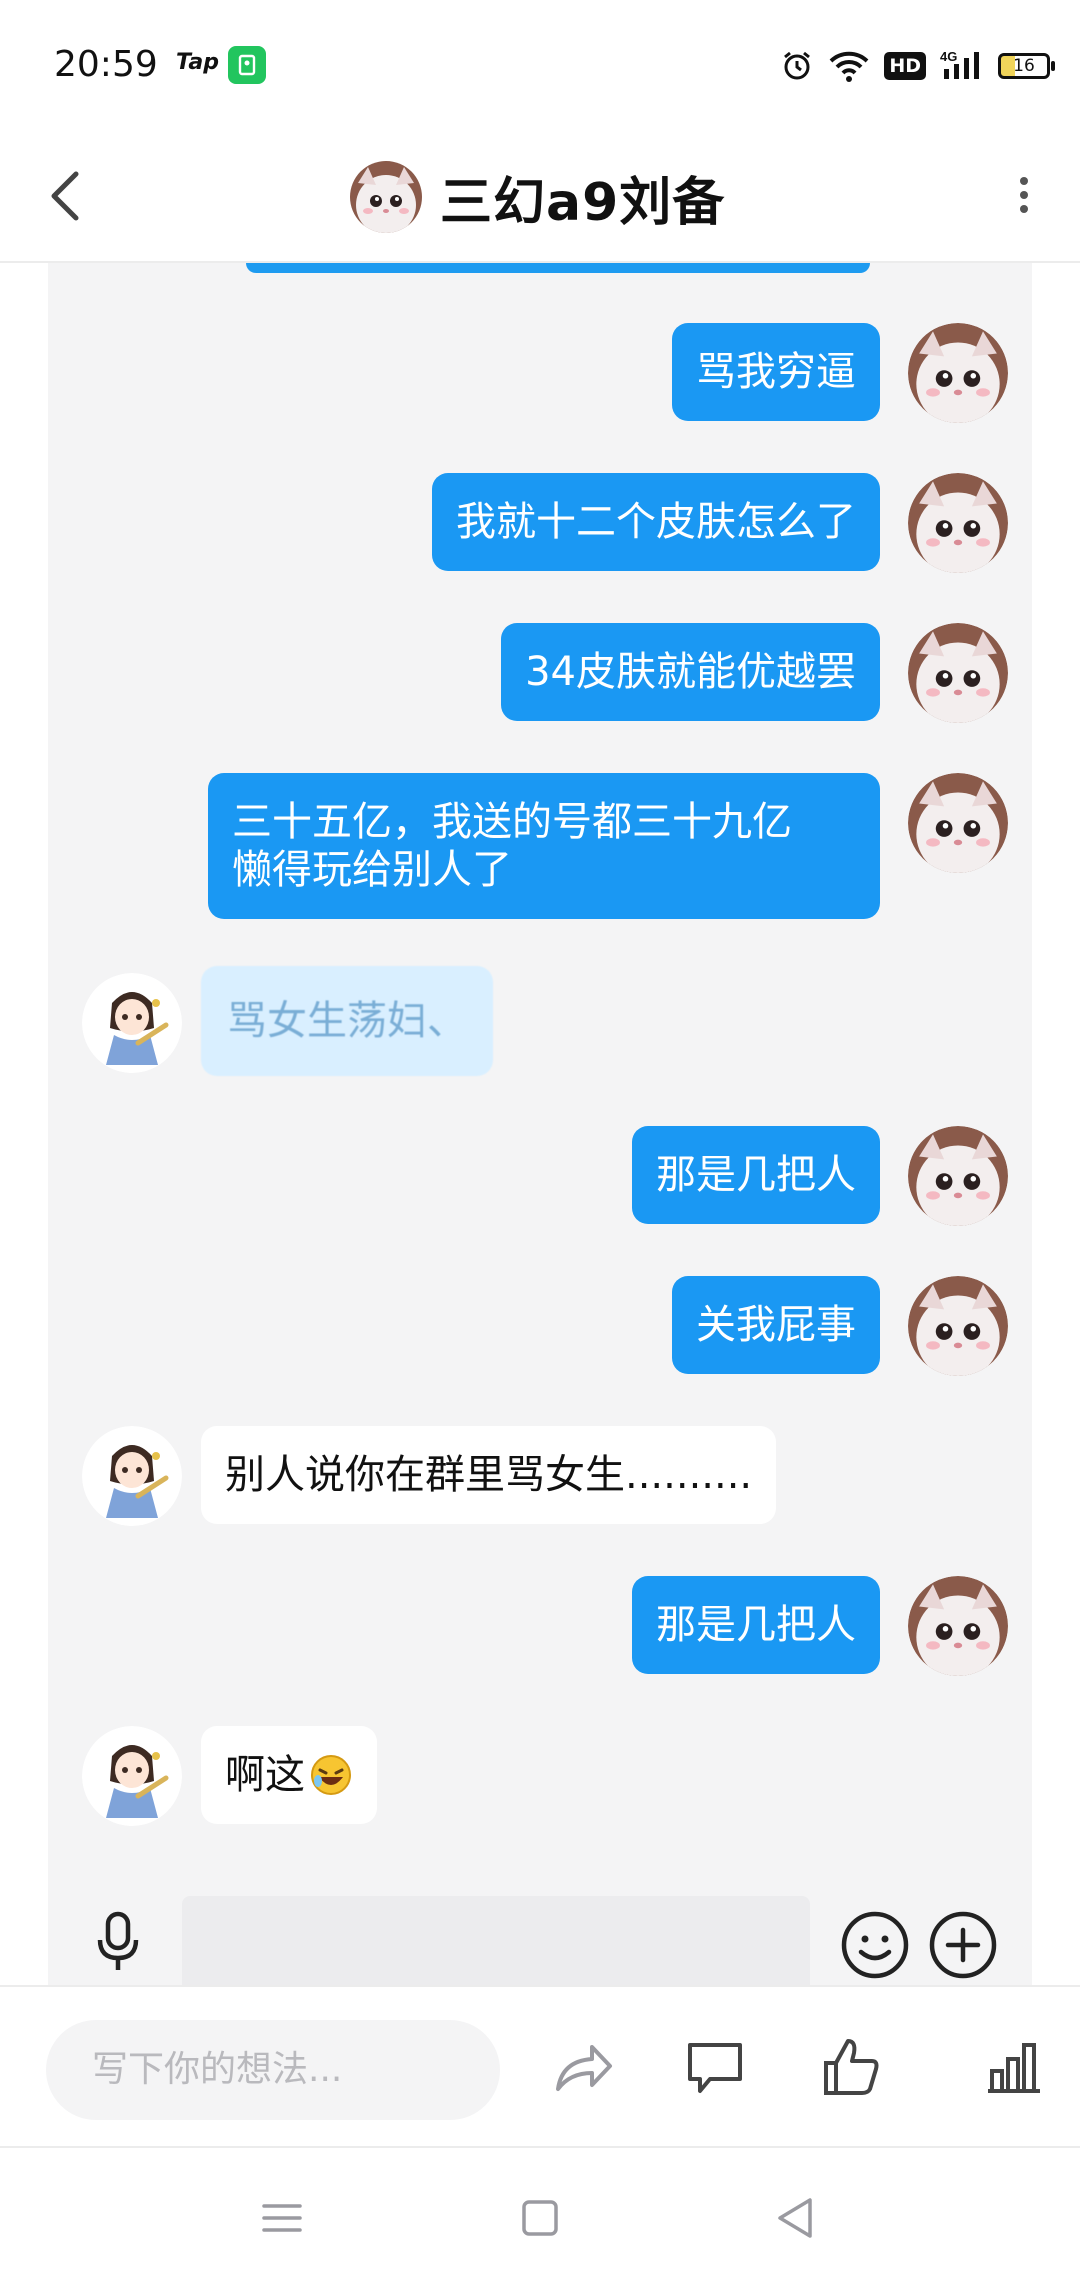 The height and width of the screenshot is (2280, 1080). What do you see at coordinates (197, 62) in the screenshot?
I see `tap-app-icon: Tap` at bounding box center [197, 62].